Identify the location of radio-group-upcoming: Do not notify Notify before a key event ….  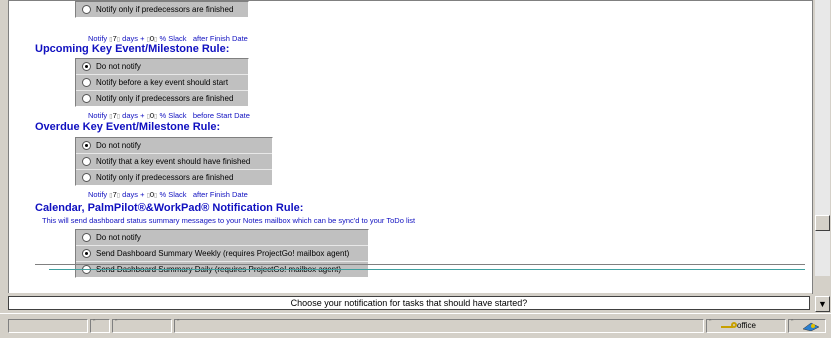
(162, 82).